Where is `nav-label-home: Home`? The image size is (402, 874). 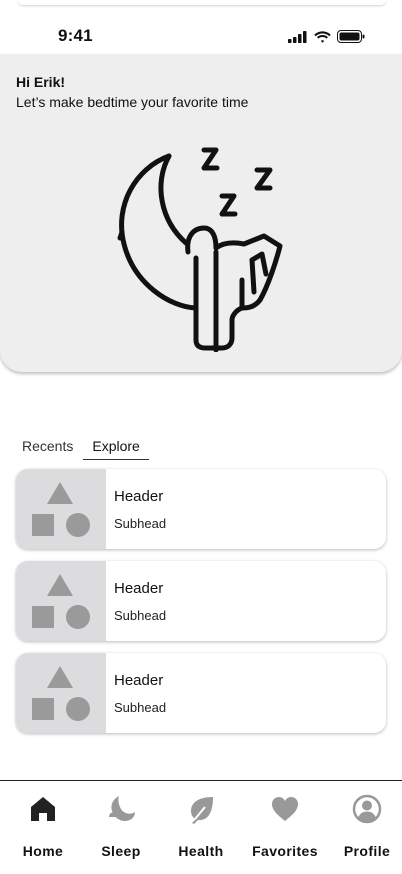
nav-label-home: Home is located at coordinates (43, 851).